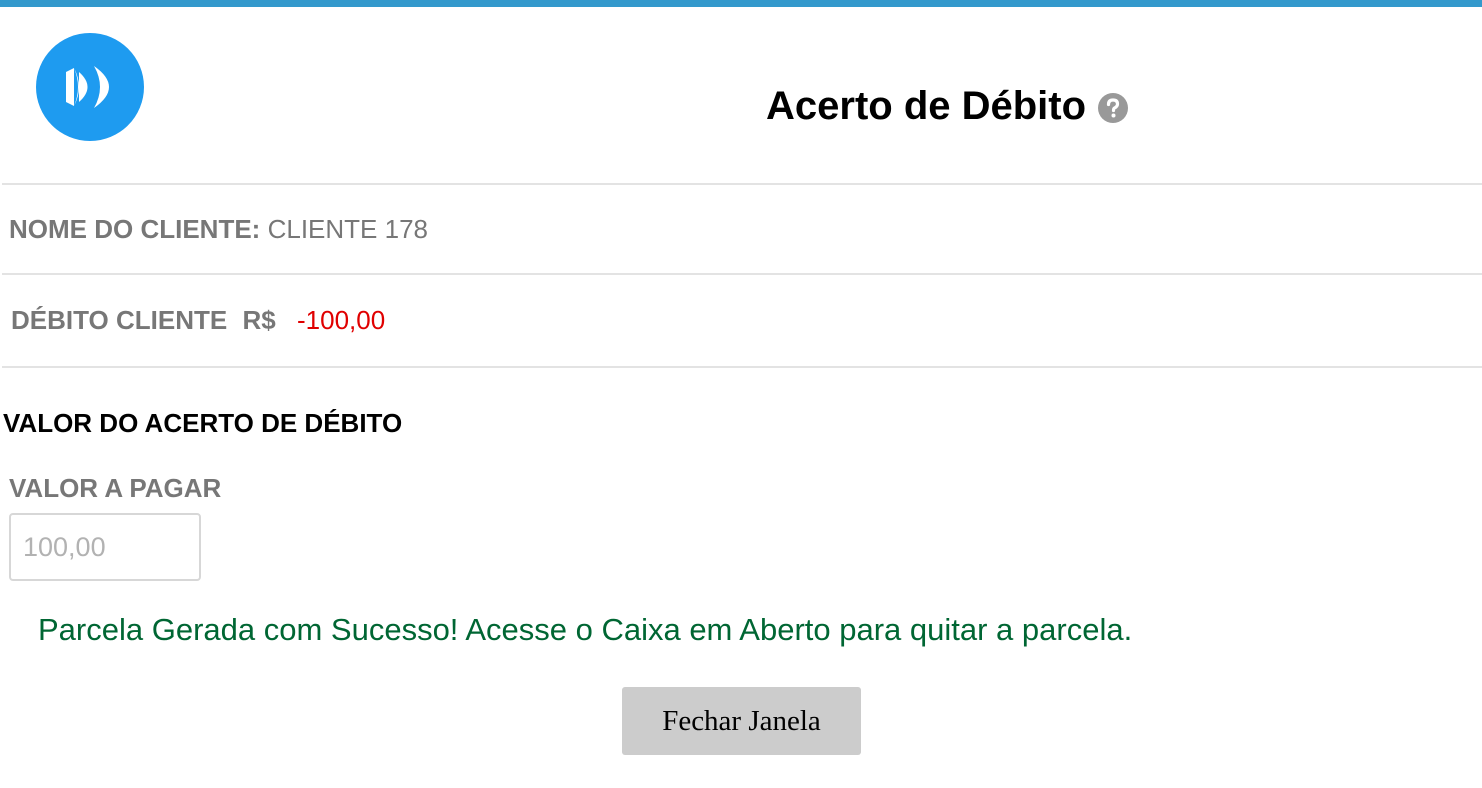  What do you see at coordinates (347, 229) in the screenshot?
I see `client-name-value: CLIENTE 178` at bounding box center [347, 229].